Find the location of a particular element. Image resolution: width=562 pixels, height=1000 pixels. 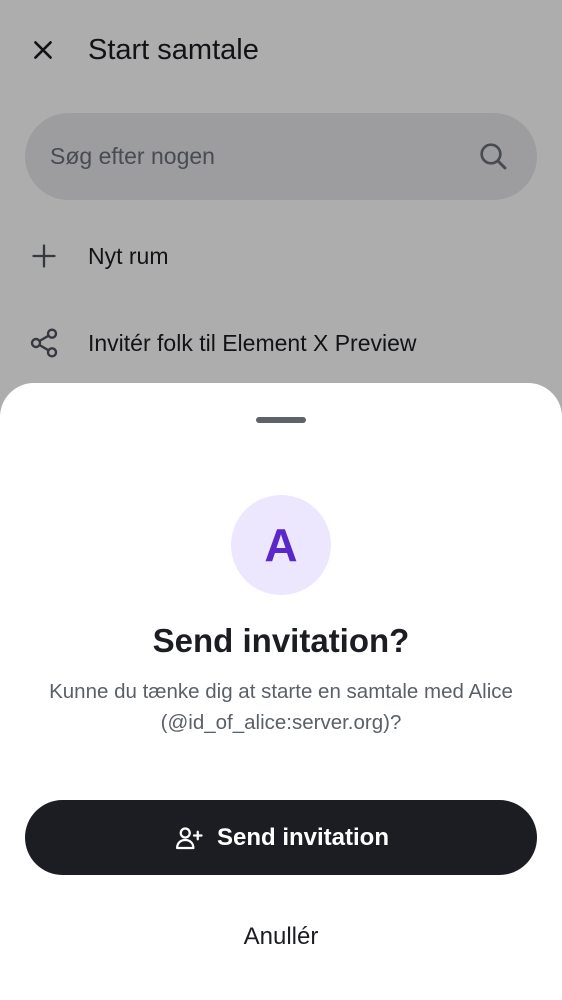

cancel-label: Anullér is located at coordinates (281, 936).